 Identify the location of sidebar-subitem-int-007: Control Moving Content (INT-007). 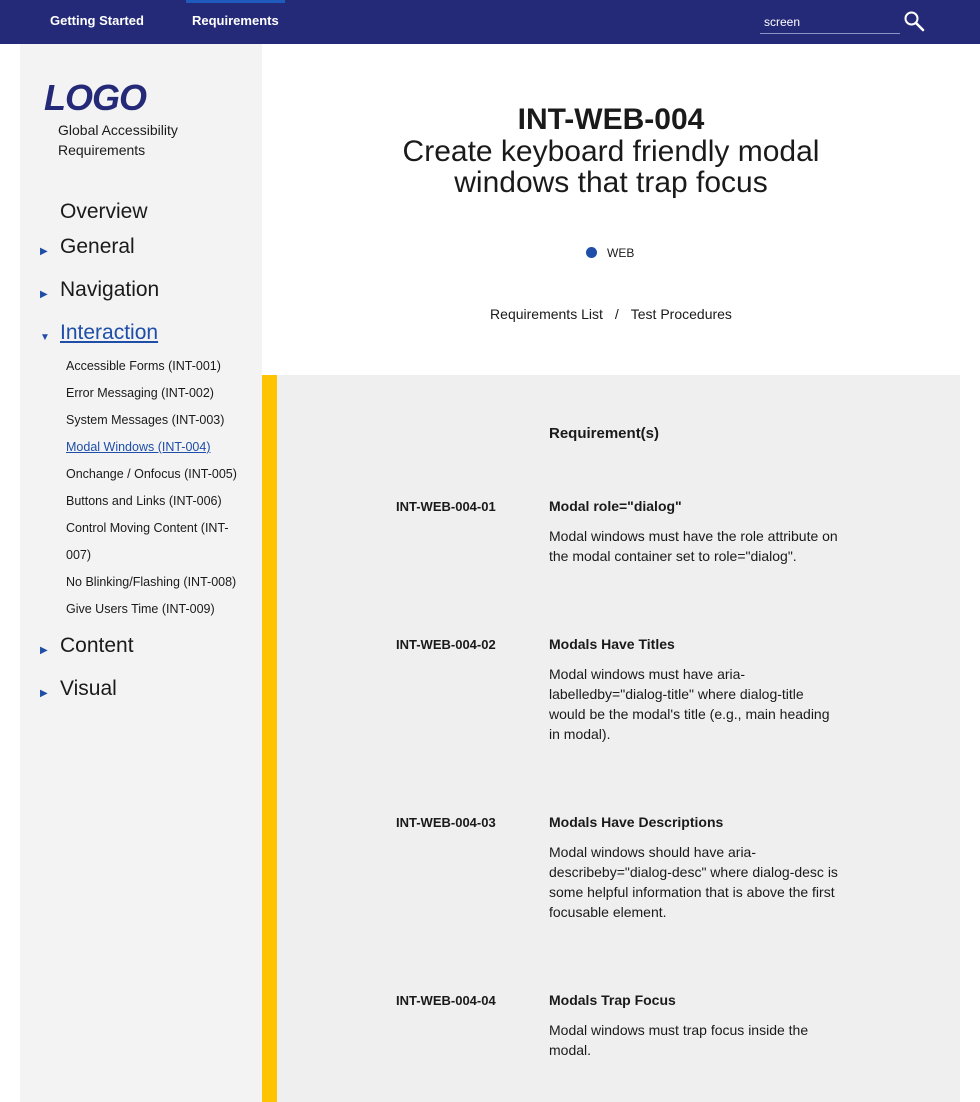
(151, 542).